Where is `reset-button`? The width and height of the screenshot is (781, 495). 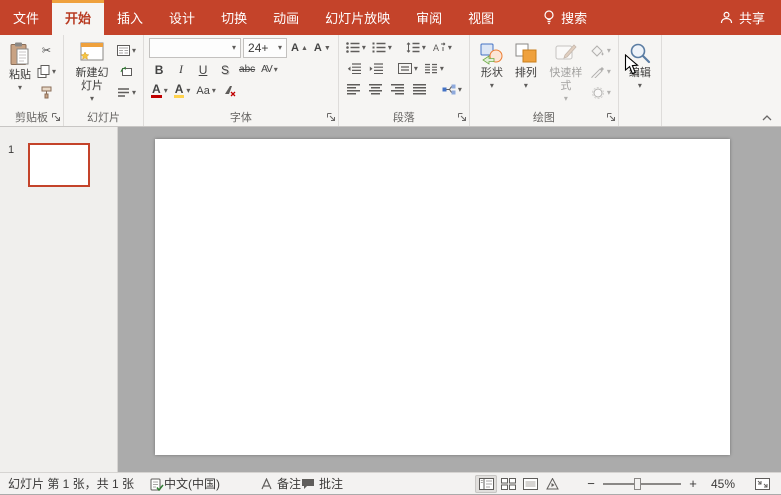
reset-button is located at coordinates (126, 71).